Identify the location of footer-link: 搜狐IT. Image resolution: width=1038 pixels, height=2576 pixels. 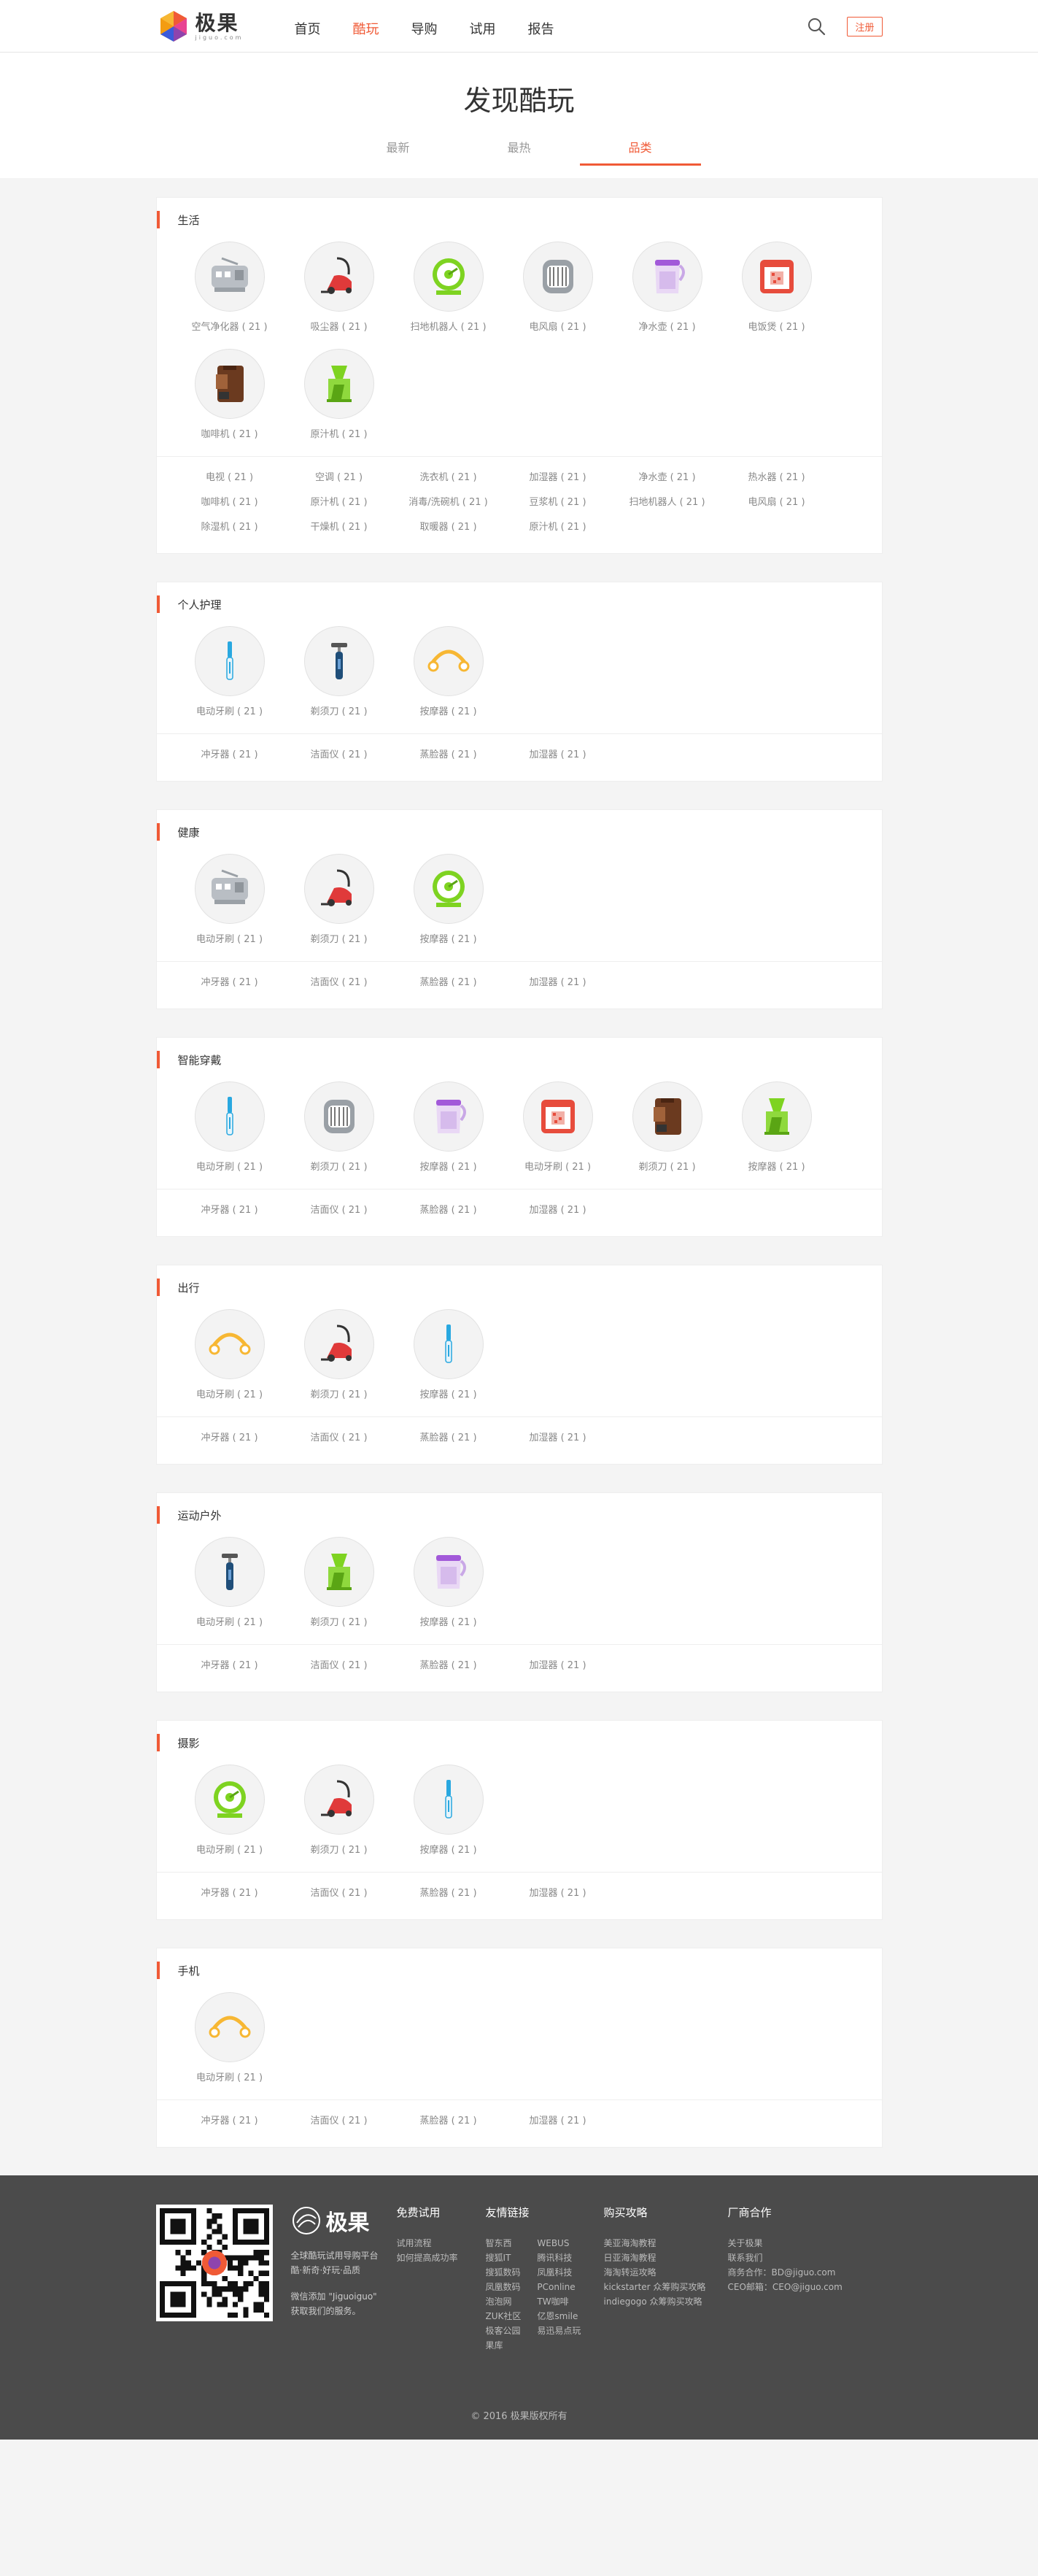
(504, 2258).